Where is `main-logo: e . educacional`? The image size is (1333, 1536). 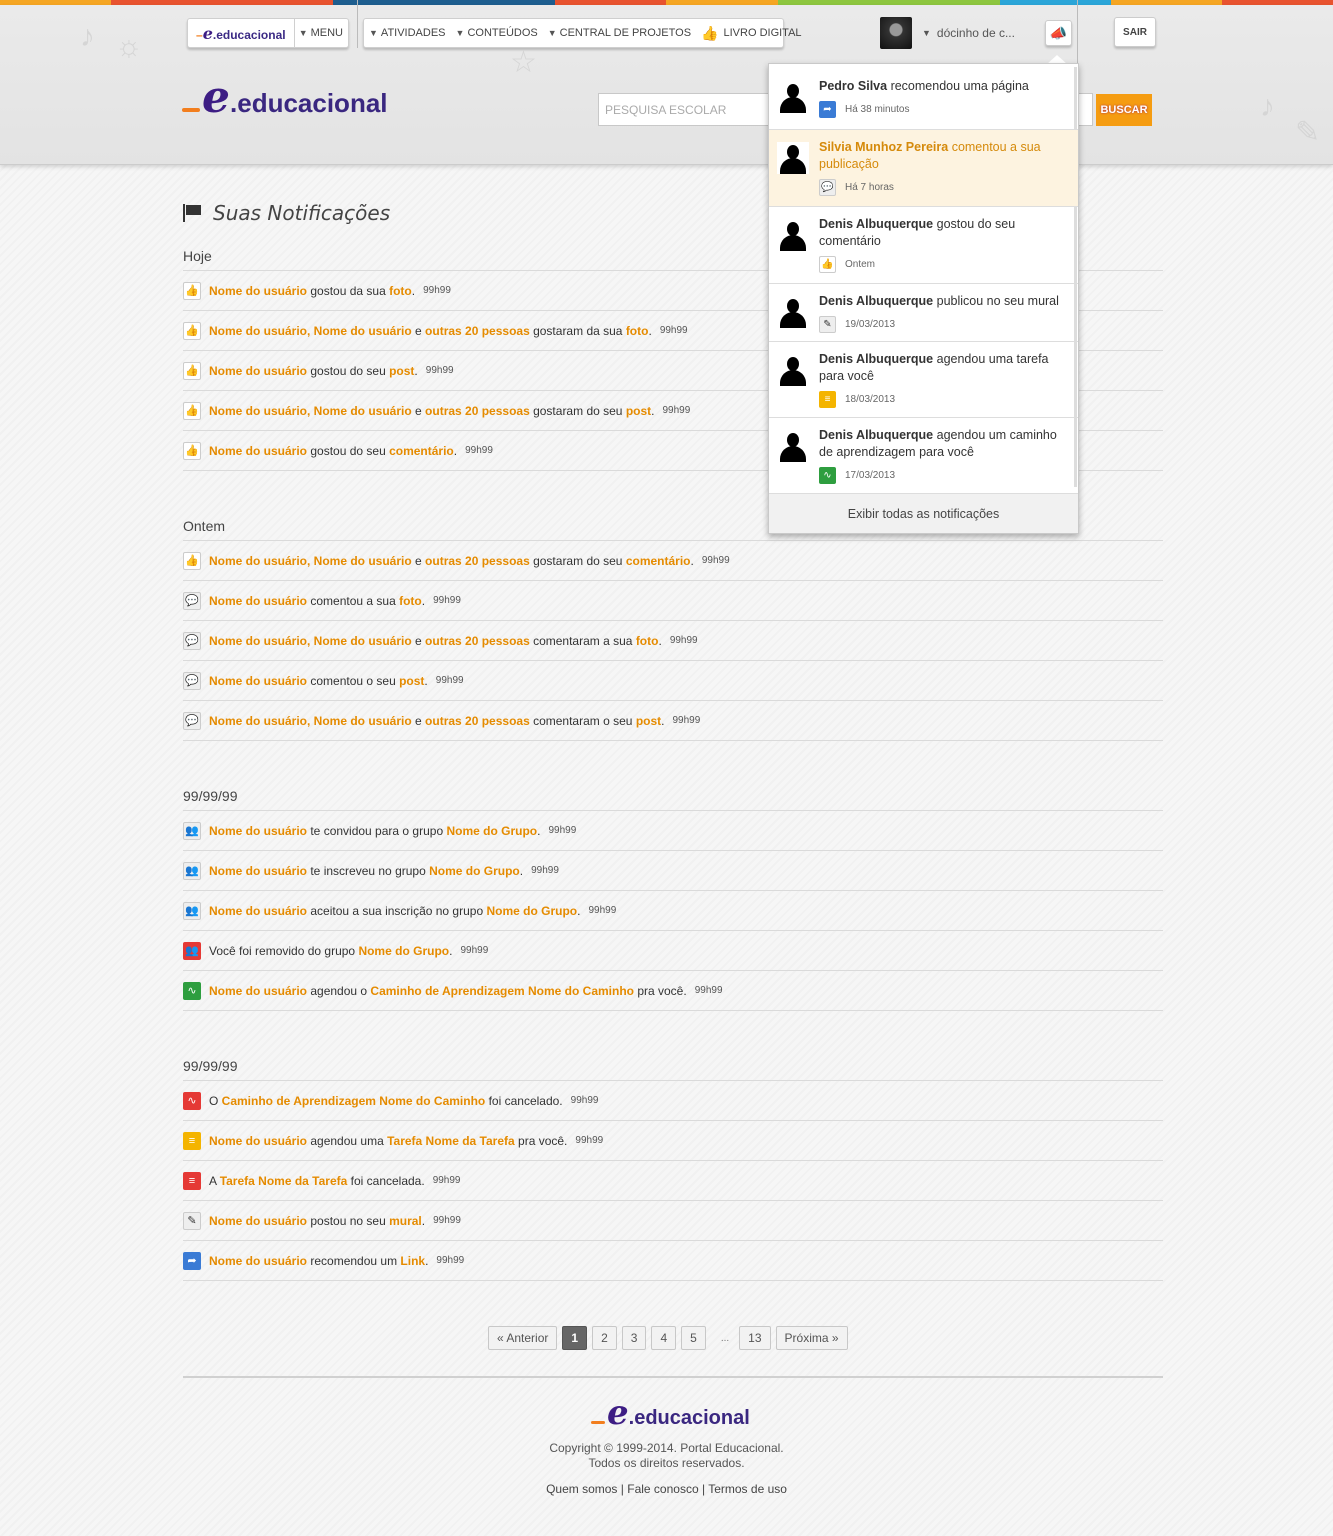 main-logo: e . educacional is located at coordinates (285, 98).